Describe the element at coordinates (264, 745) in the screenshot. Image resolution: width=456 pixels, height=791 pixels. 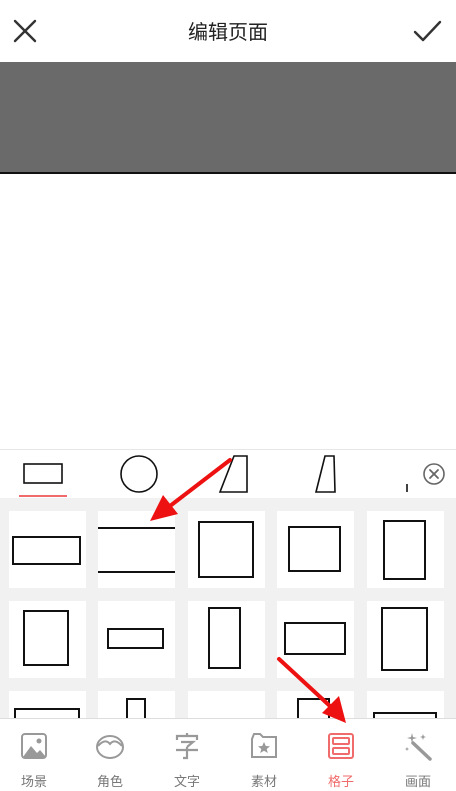
I see `sticker-folder-icon` at that location.